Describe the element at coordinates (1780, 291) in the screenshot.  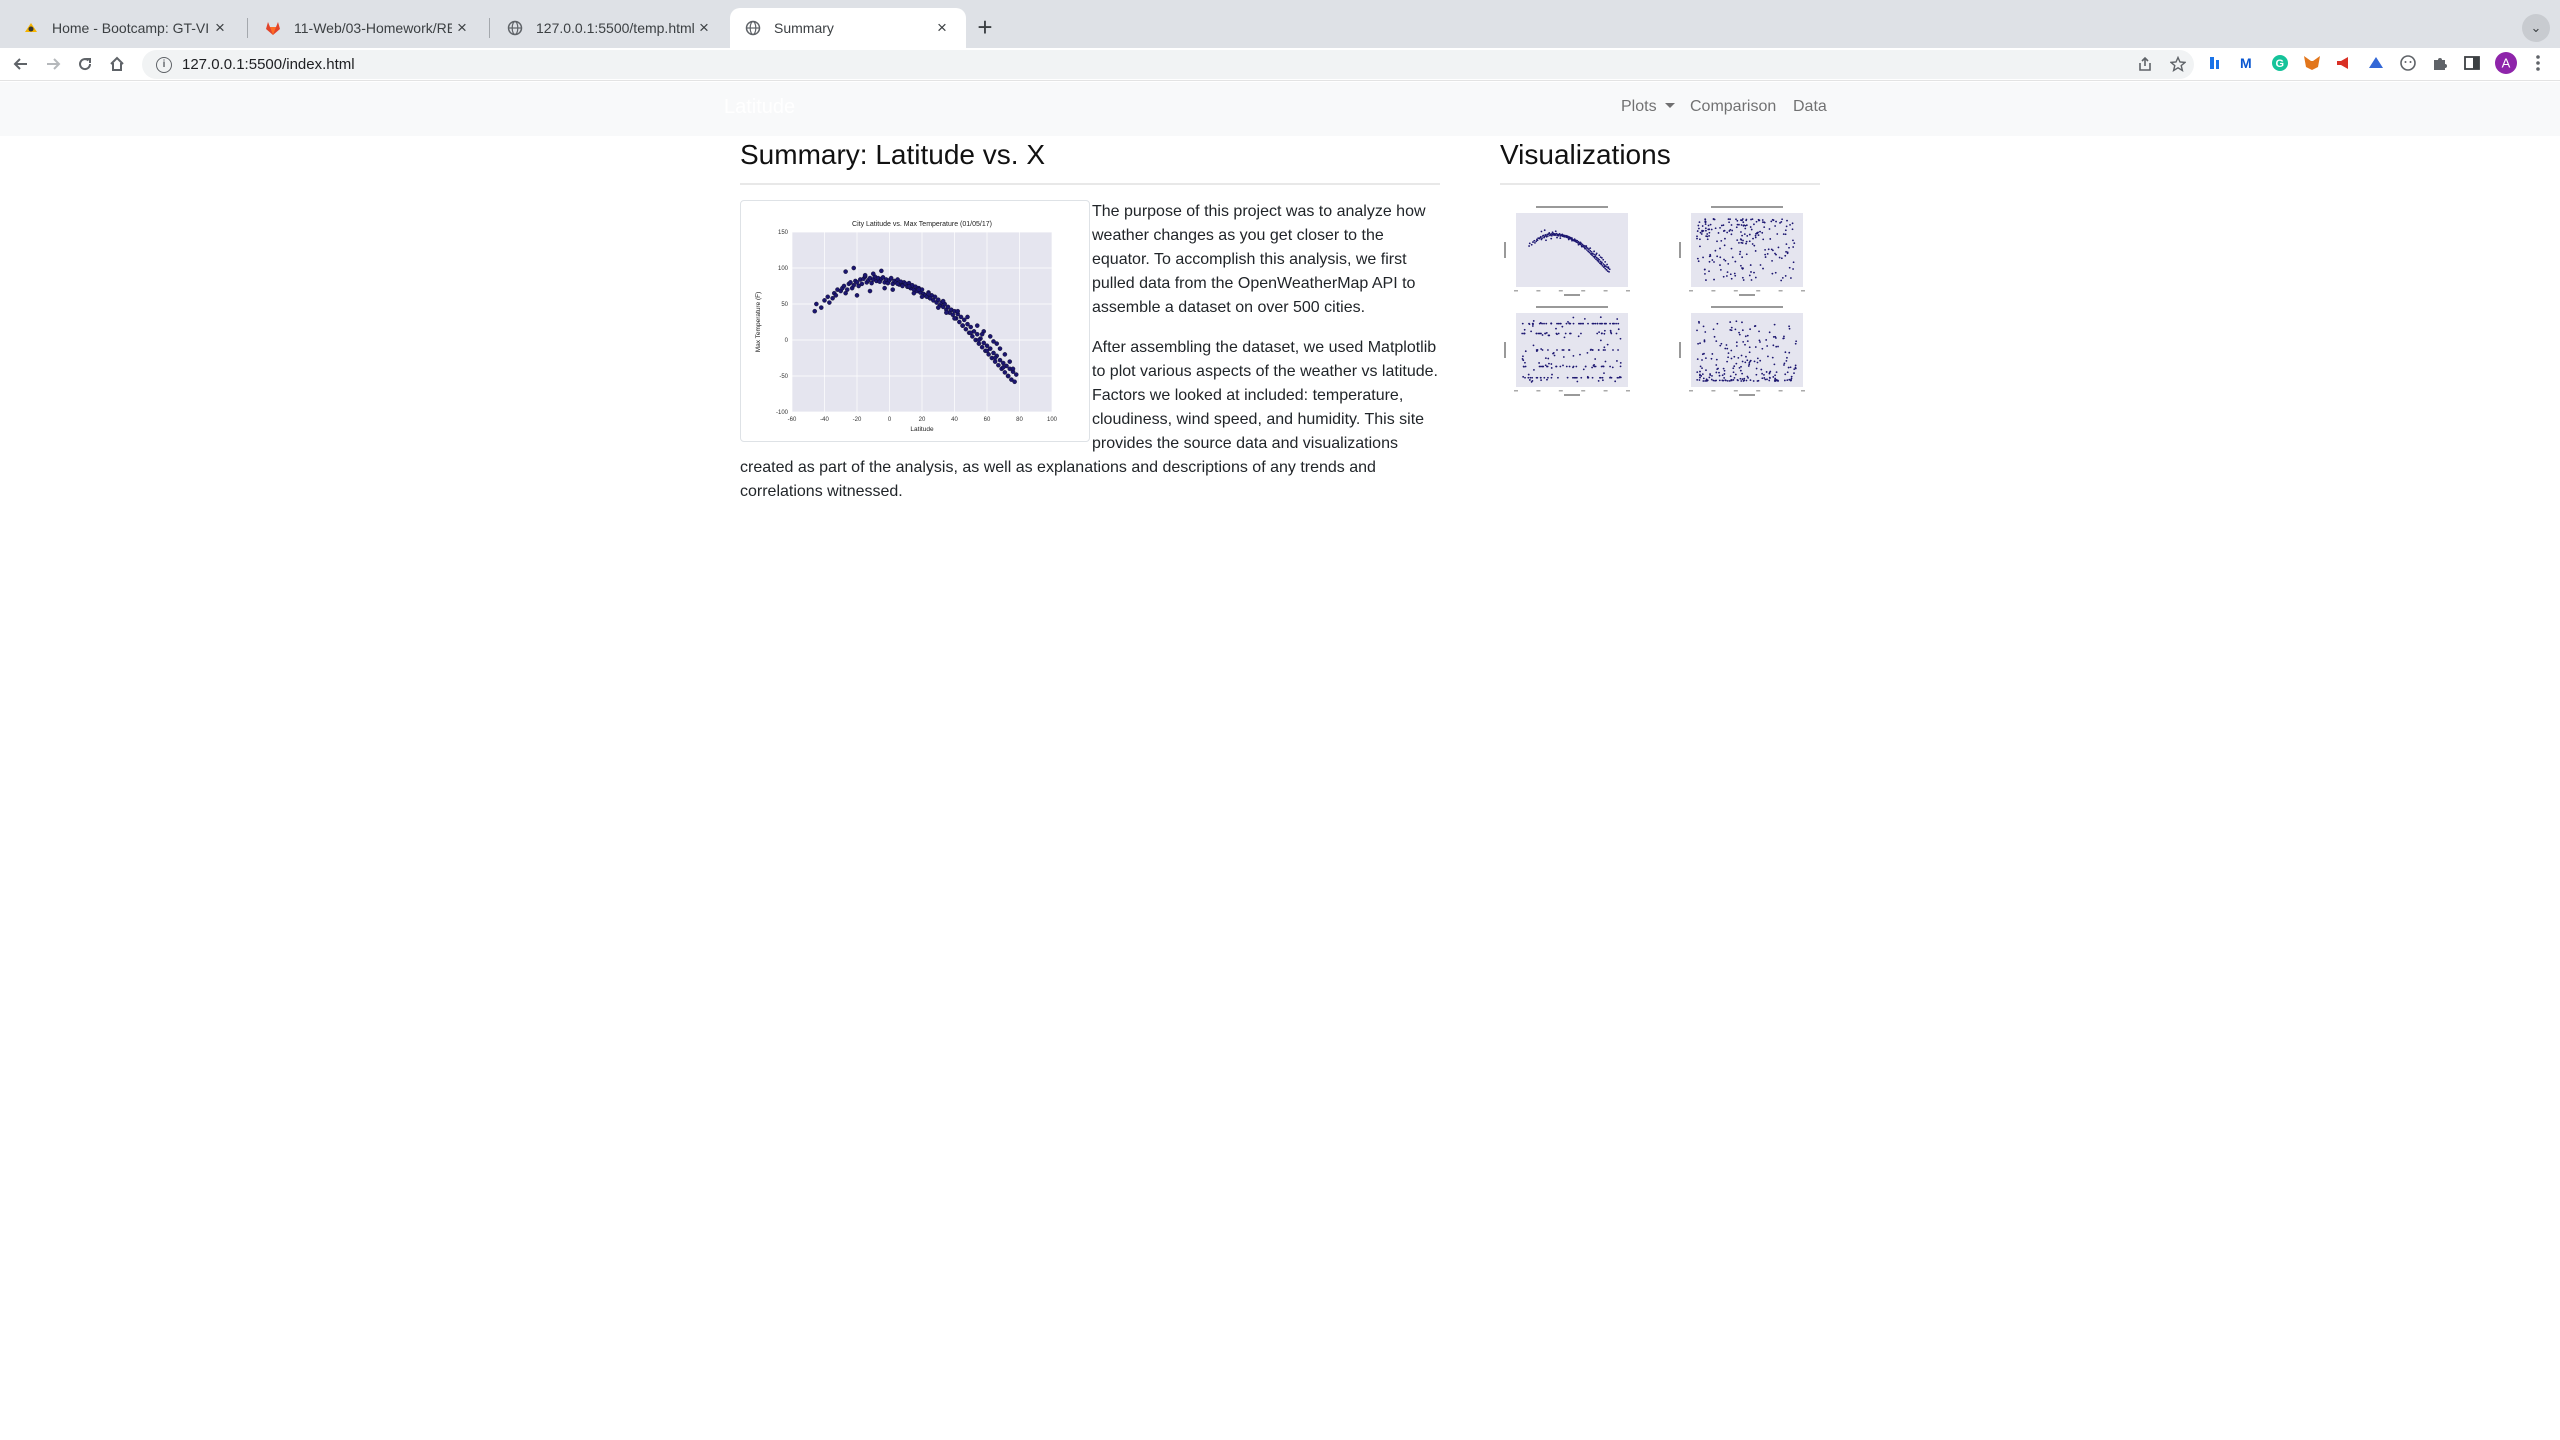
I see `thumbnail-tick` at that location.